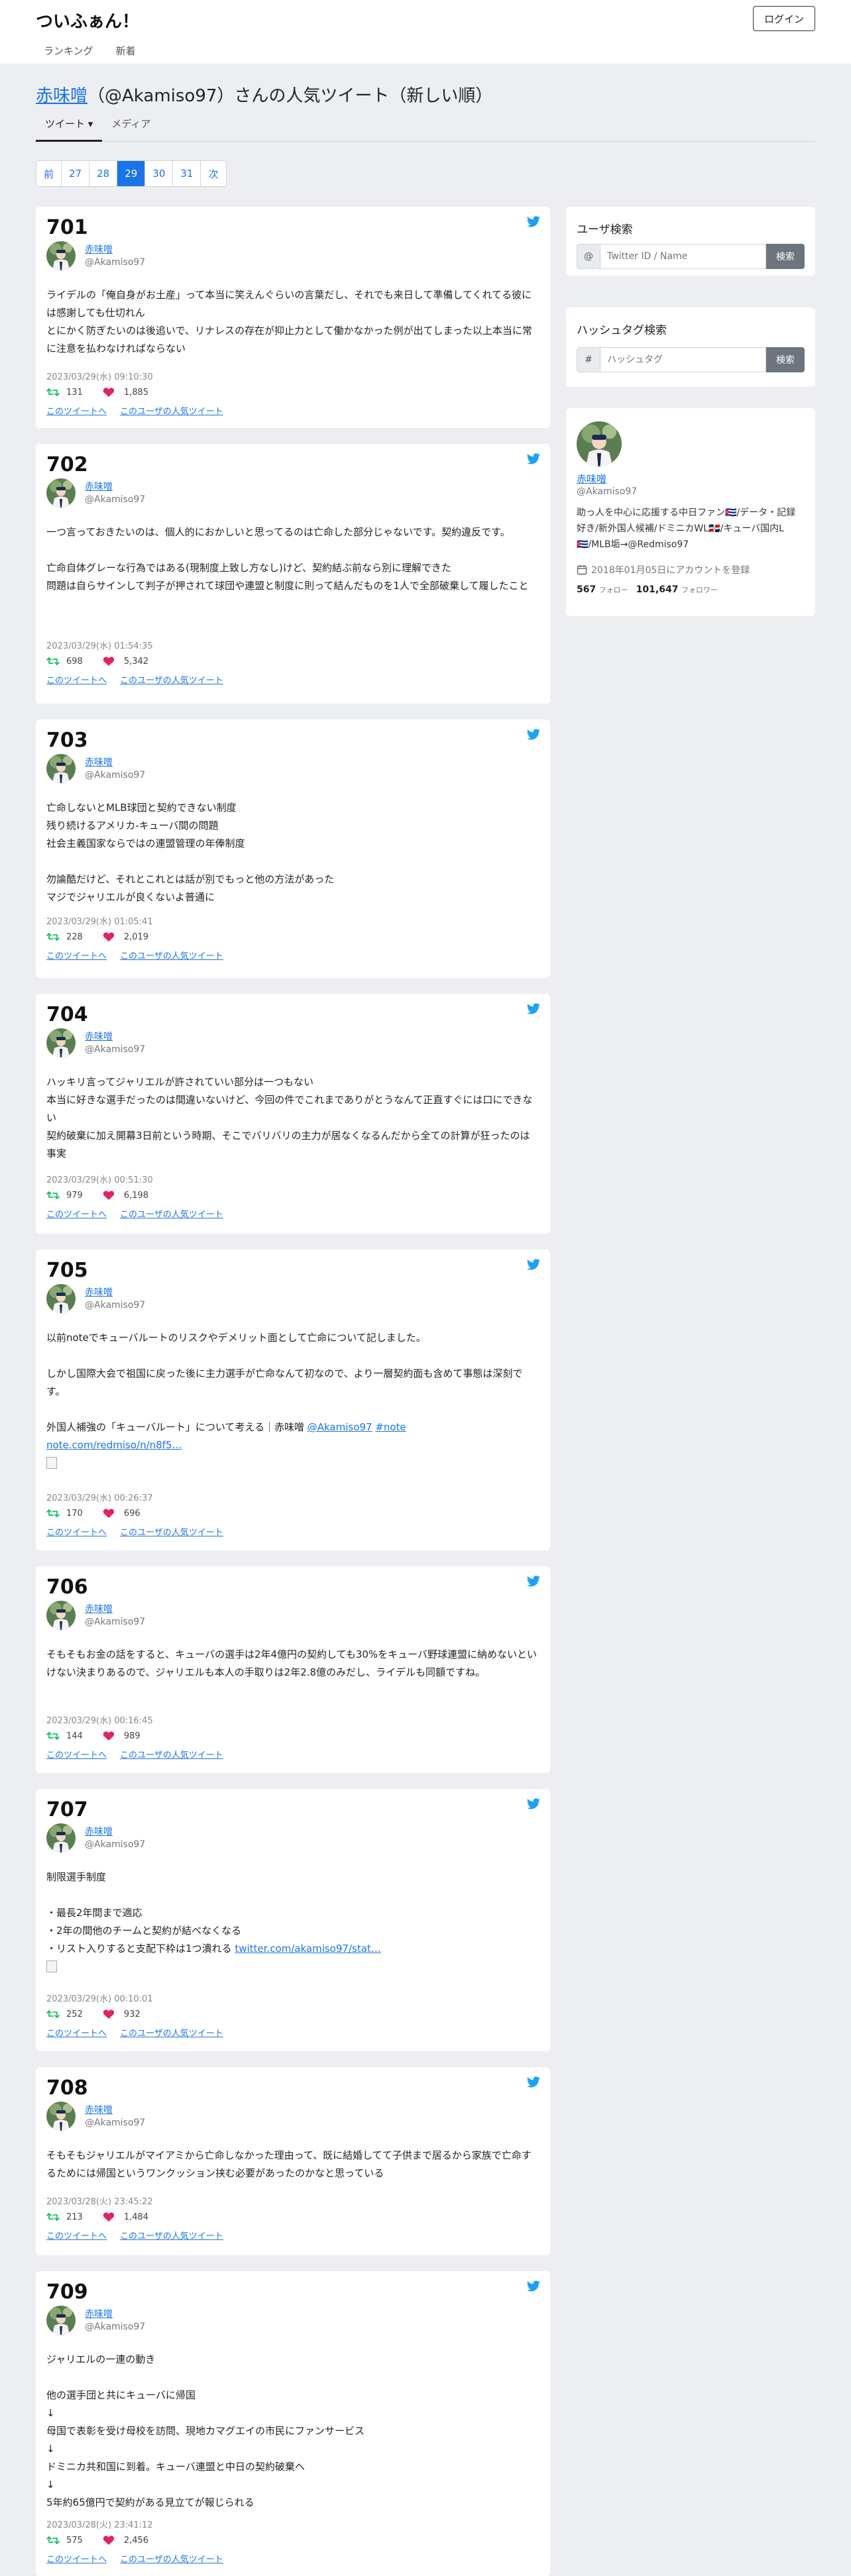  What do you see at coordinates (599, 443) in the screenshot?
I see `profile-avatar` at bounding box center [599, 443].